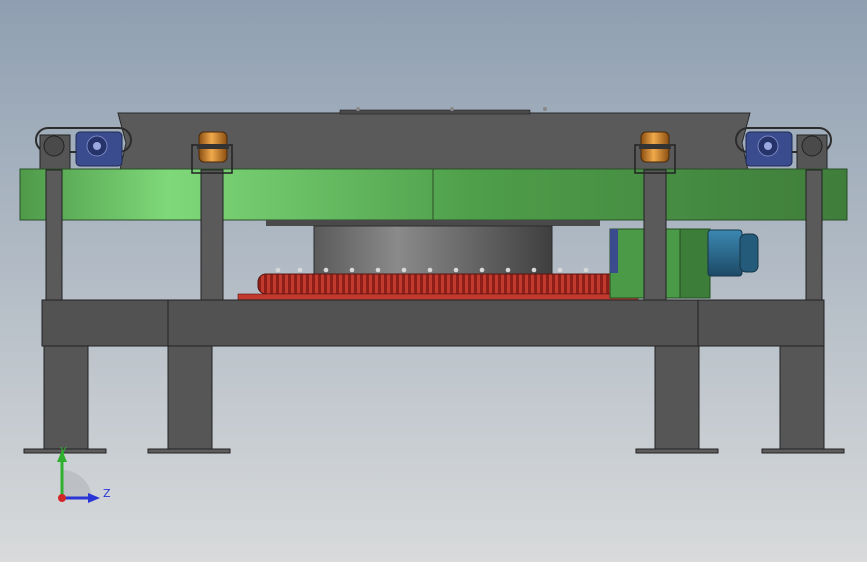 The width and height of the screenshot is (867, 566). I want to click on triad-y-label: Y, so click(63, 451).